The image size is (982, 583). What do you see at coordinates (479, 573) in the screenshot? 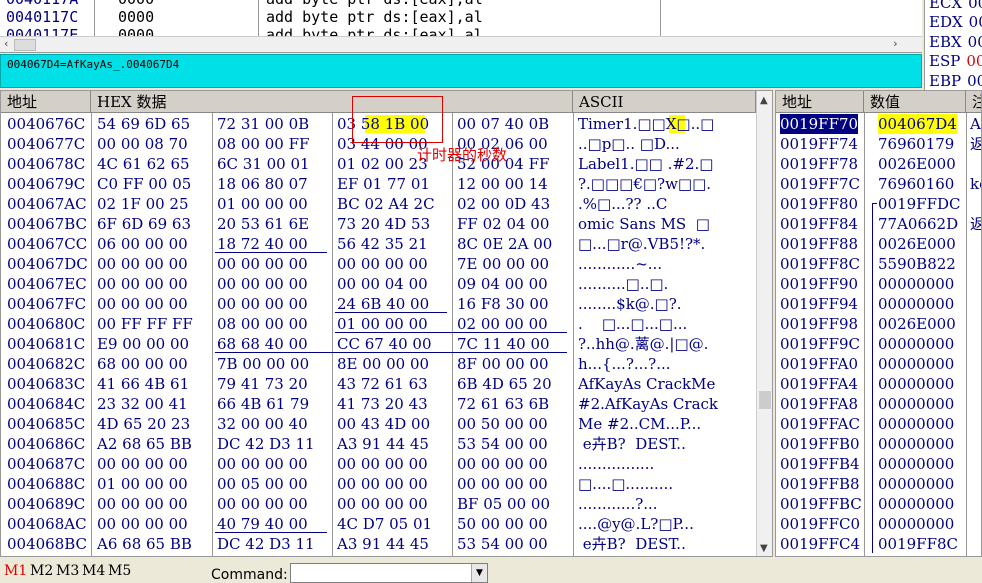
I see `chevron-down-icon: ▼` at bounding box center [479, 573].